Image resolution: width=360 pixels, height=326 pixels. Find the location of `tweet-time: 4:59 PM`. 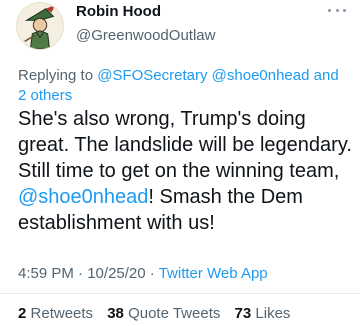

tweet-time: 4:59 PM is located at coordinates (46, 273).